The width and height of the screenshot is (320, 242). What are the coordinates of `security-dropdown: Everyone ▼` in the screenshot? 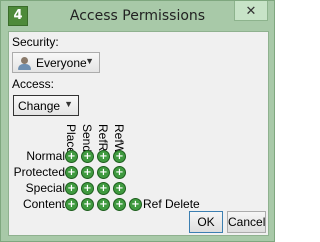 It's located at (56, 62).